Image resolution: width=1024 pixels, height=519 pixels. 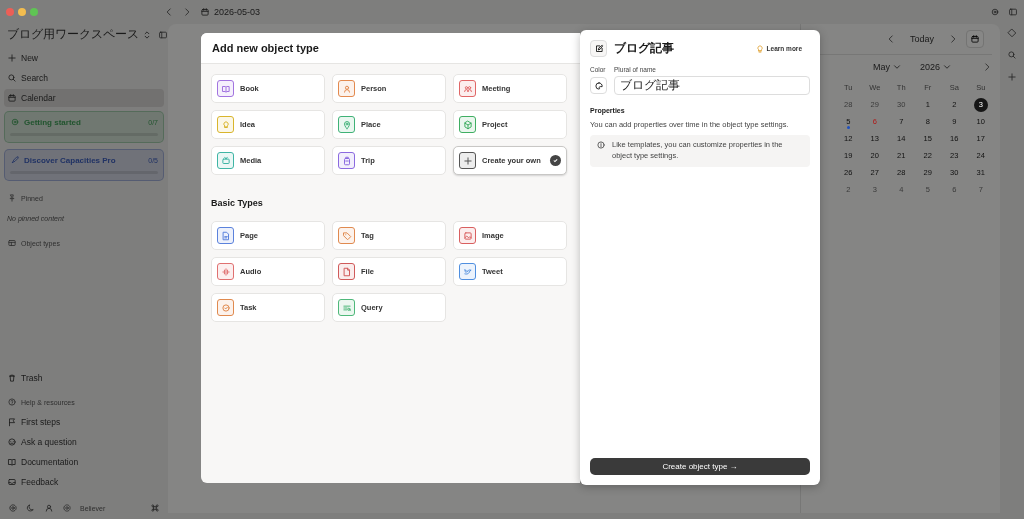 What do you see at coordinates (12, 402) in the screenshot?
I see `help-icon` at bounding box center [12, 402].